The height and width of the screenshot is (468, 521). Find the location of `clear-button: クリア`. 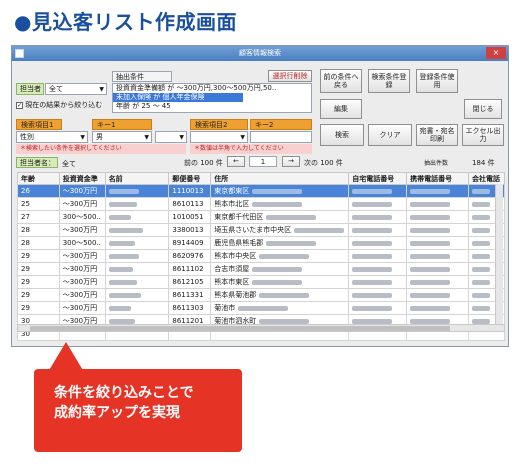

clear-button: クリア is located at coordinates (390, 135).